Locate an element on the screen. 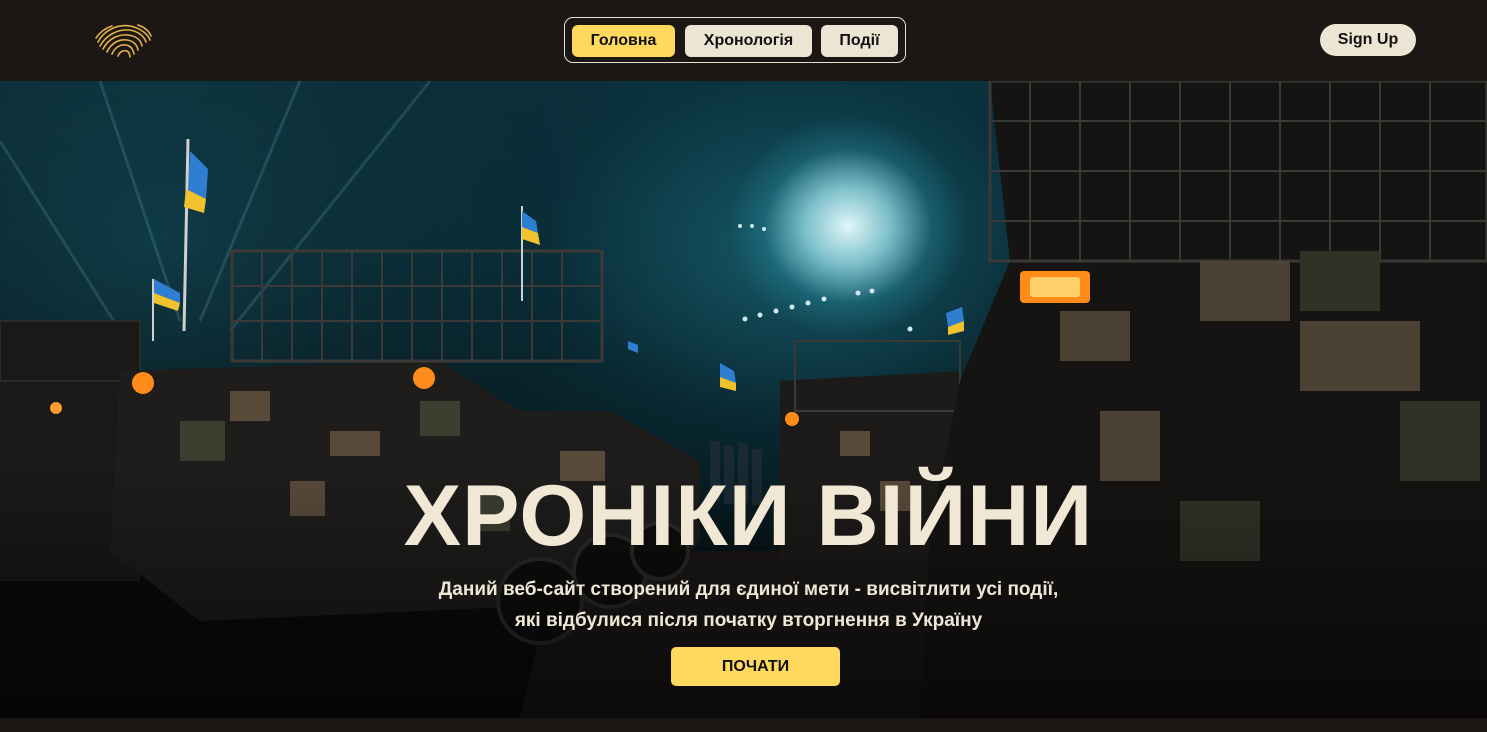  top-navbar: Головна Хронологія Події Sign Up is located at coordinates (743, 40).